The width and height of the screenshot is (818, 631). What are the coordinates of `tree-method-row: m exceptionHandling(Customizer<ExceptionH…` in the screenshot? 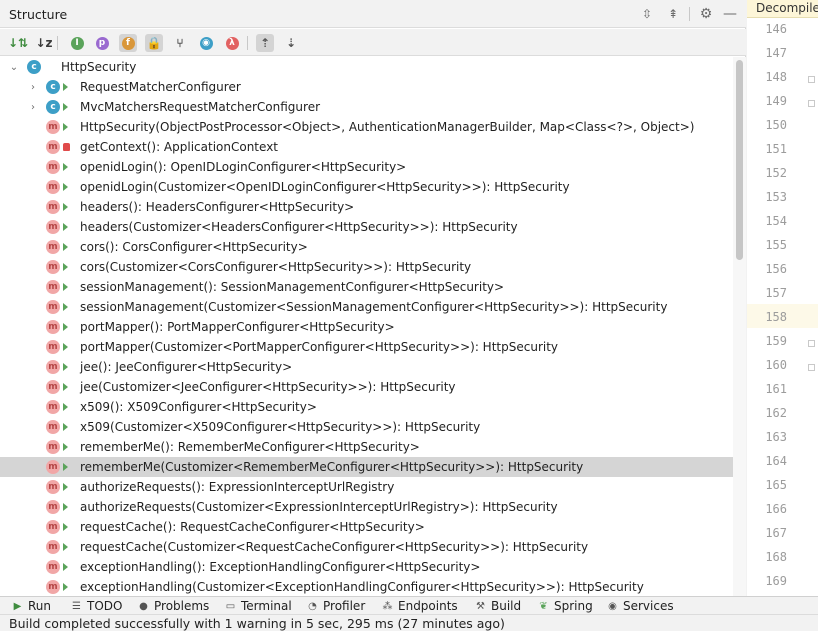 It's located at (366, 586).